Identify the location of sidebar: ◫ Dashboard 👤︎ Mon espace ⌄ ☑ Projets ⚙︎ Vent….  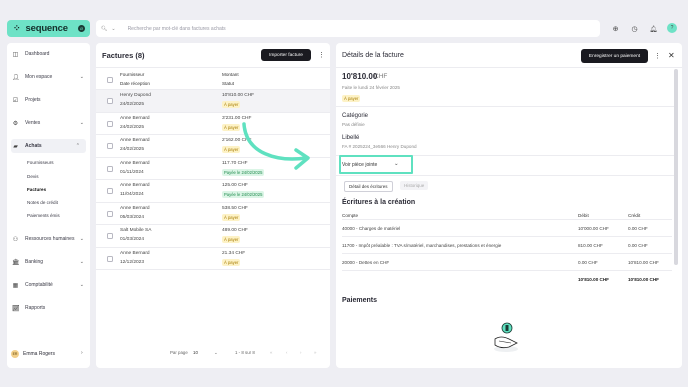
(48, 205).